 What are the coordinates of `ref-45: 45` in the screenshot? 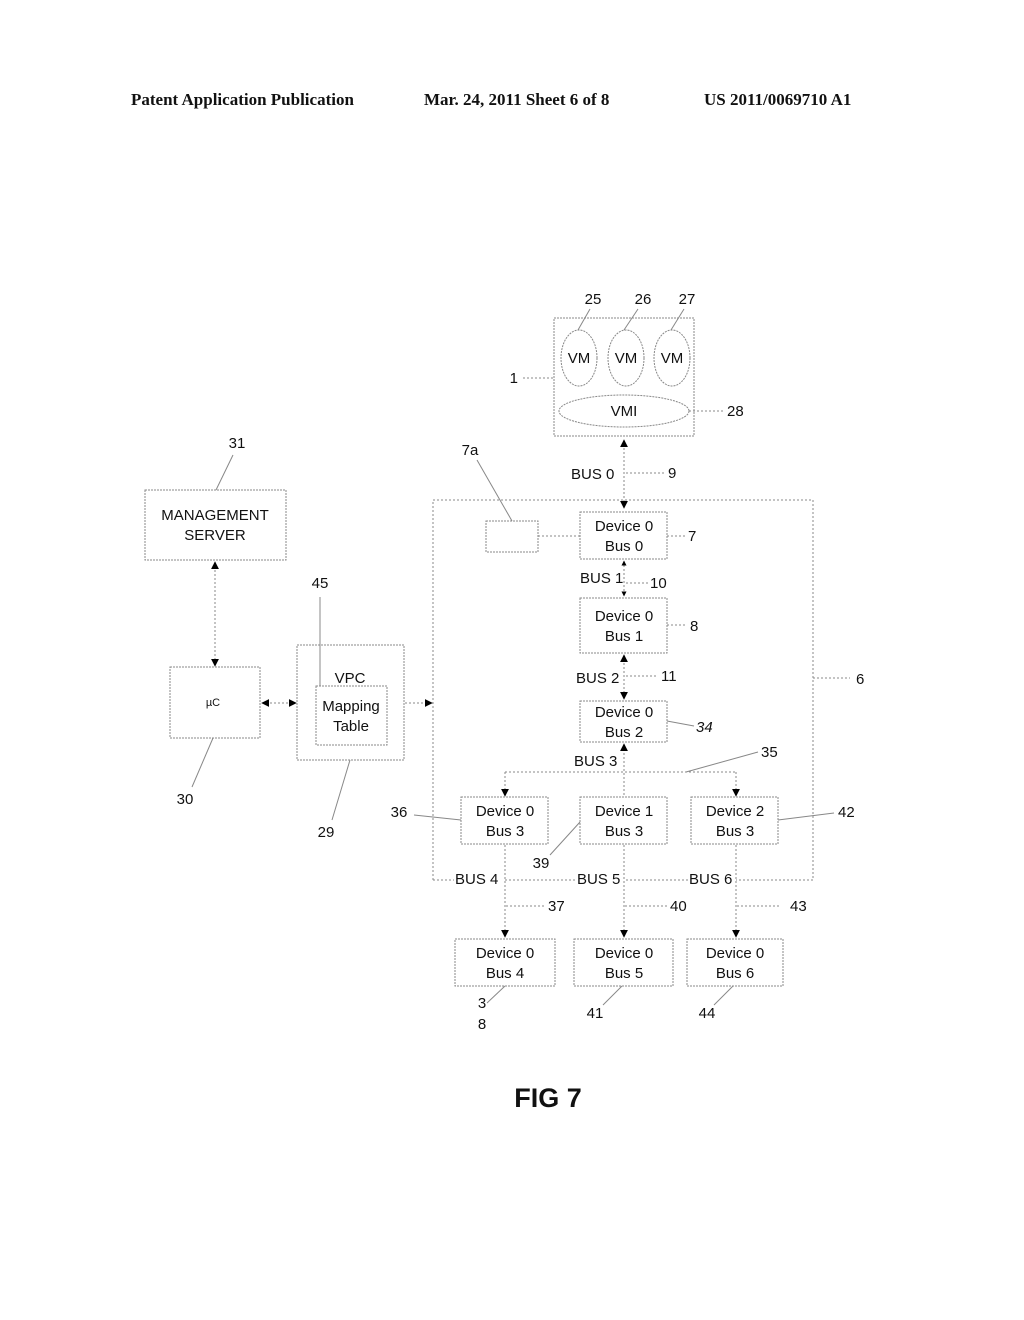 It's located at (320, 583).